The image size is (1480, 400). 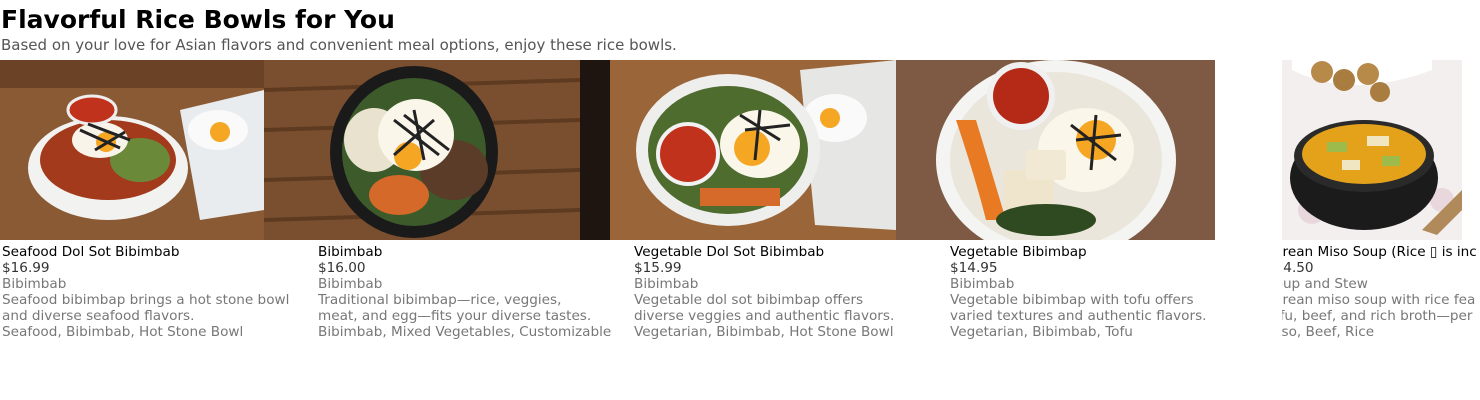 I want to click on item-description-line: diverse veggies and authentic flavors., so click(x=764, y=316).